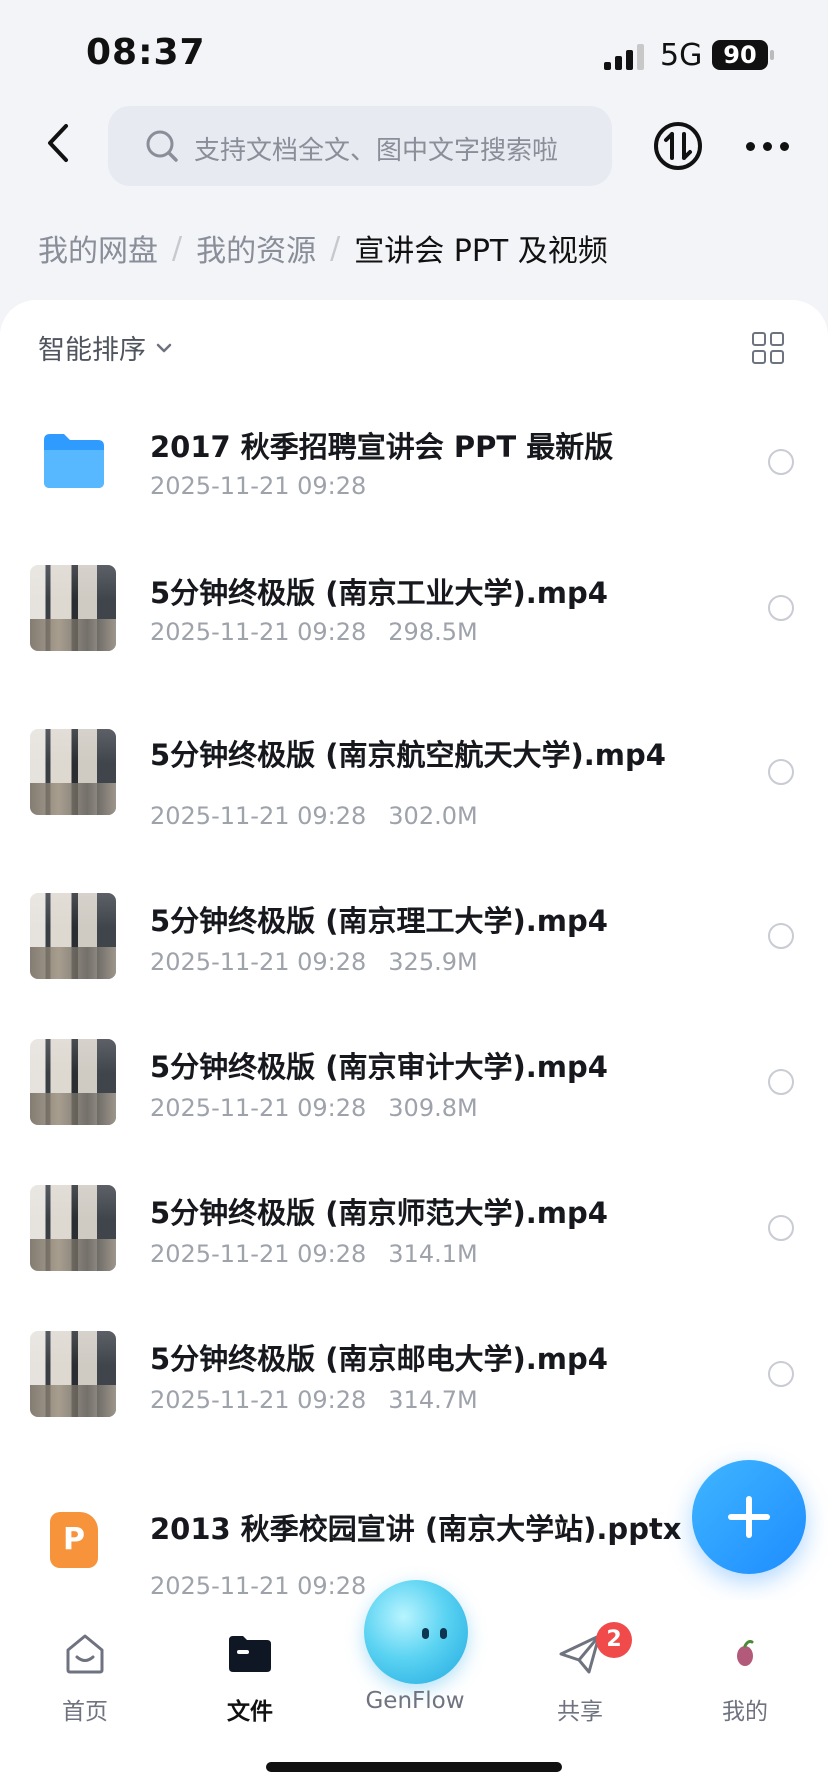  Describe the element at coordinates (772, 55) in the screenshot. I see `battery-tip` at that location.